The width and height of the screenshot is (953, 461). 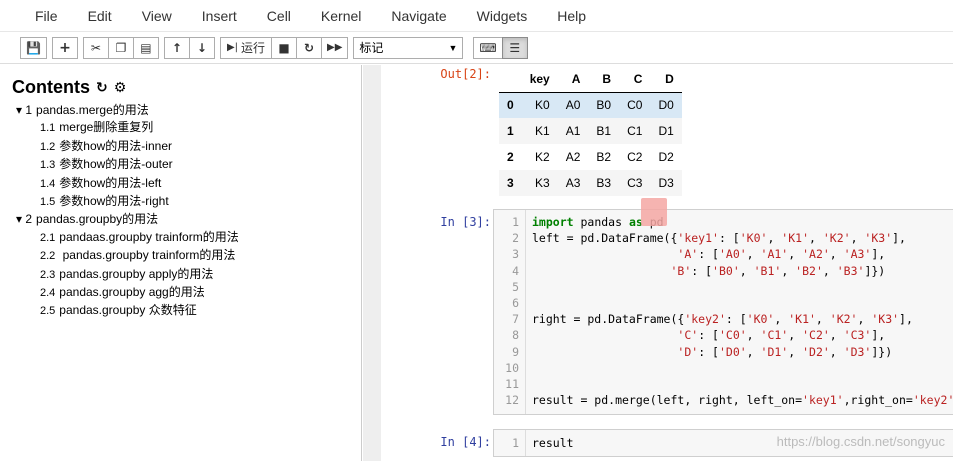 I want to click on cut-button: ✂, so click(x=95, y=47).